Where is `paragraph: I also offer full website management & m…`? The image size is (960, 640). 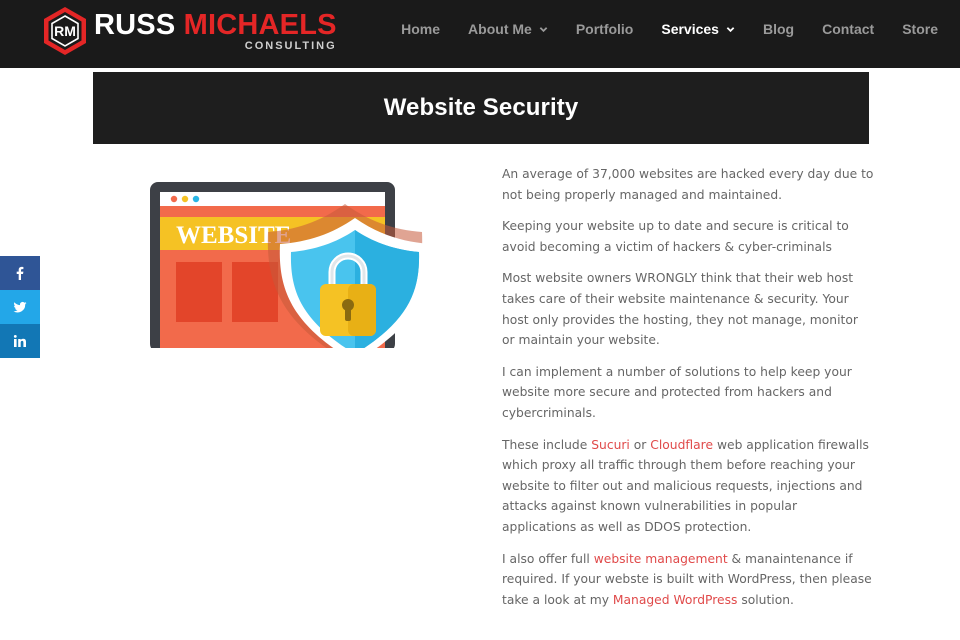 paragraph: I also offer full website management & m… is located at coordinates (688, 580).